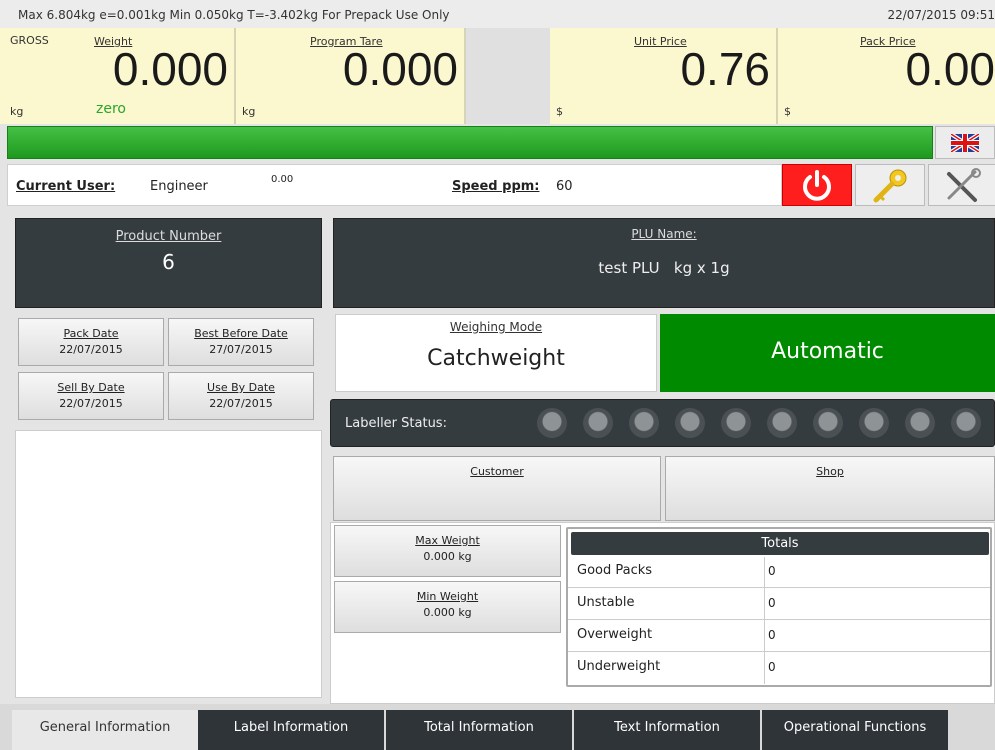 The height and width of the screenshot is (750, 995). What do you see at coordinates (615, 634) in the screenshot?
I see `totals-row-name: Overweight` at bounding box center [615, 634].